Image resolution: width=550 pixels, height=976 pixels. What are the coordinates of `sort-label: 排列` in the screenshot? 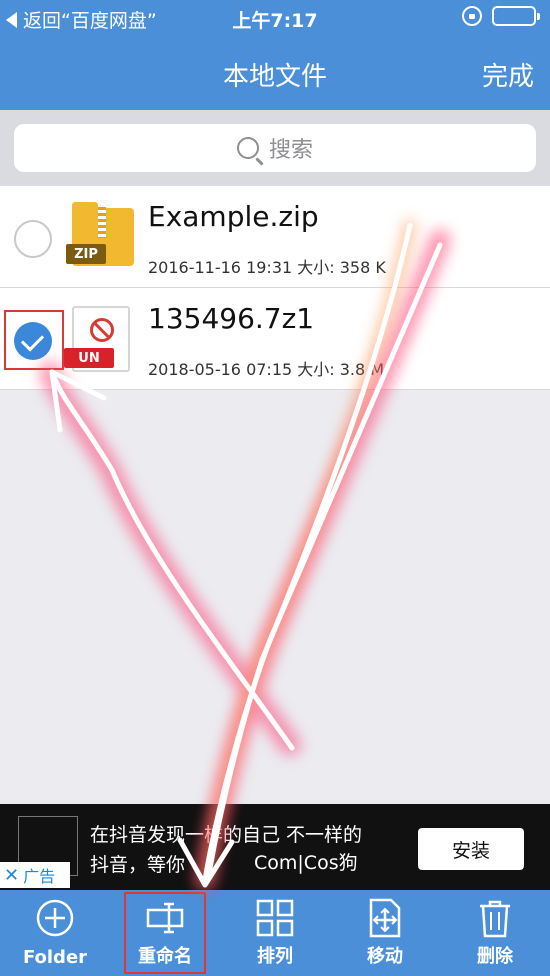 It's located at (275, 956).